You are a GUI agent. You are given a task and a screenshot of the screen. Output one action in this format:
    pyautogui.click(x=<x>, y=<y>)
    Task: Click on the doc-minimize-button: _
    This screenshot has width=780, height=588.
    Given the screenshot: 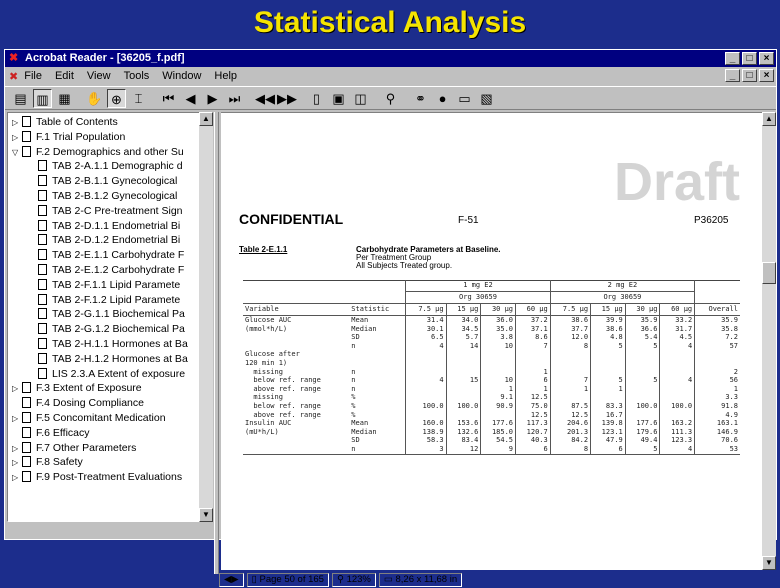 What is the action you would take?
    pyautogui.click(x=732, y=75)
    